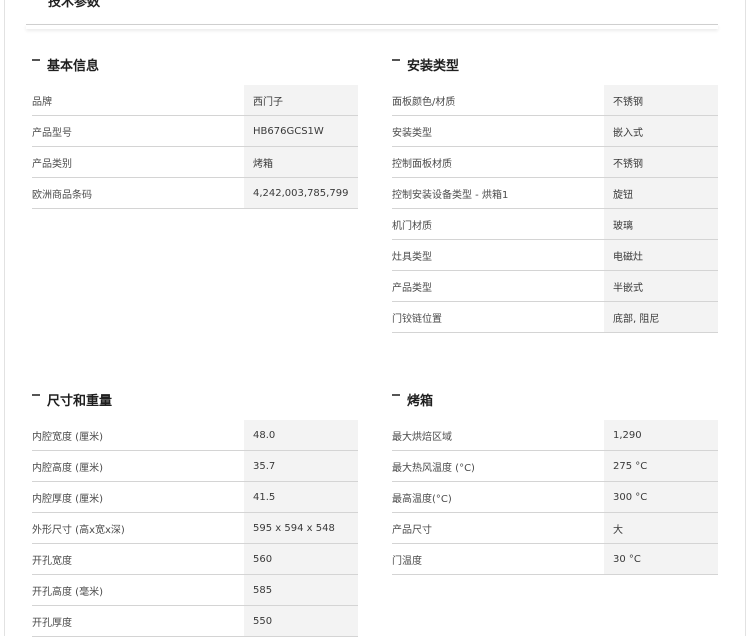 This screenshot has height=637, width=750. I want to click on spec-value: 35.7, so click(301, 466).